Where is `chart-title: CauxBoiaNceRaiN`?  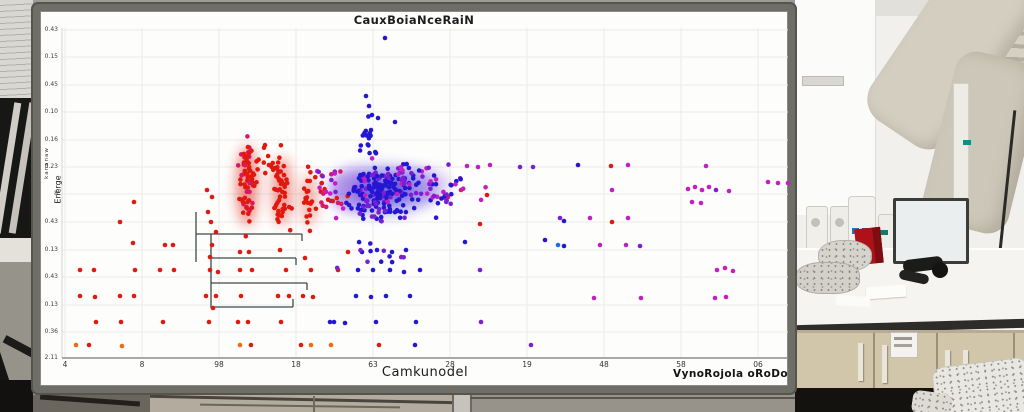
chart-title: CauxBoiaNceRaiN is located at coordinates (414, 20).